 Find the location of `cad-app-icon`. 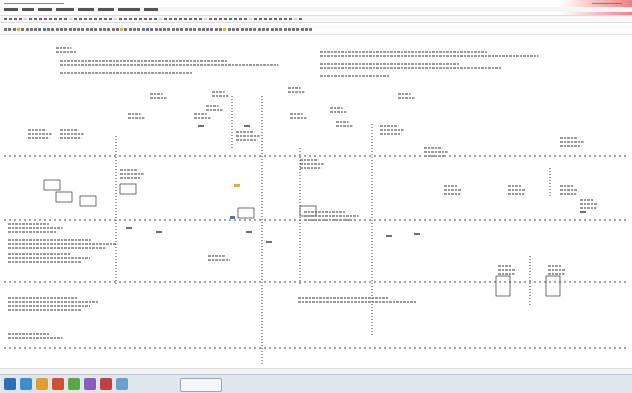

cad-app-icon is located at coordinates (106, 384).